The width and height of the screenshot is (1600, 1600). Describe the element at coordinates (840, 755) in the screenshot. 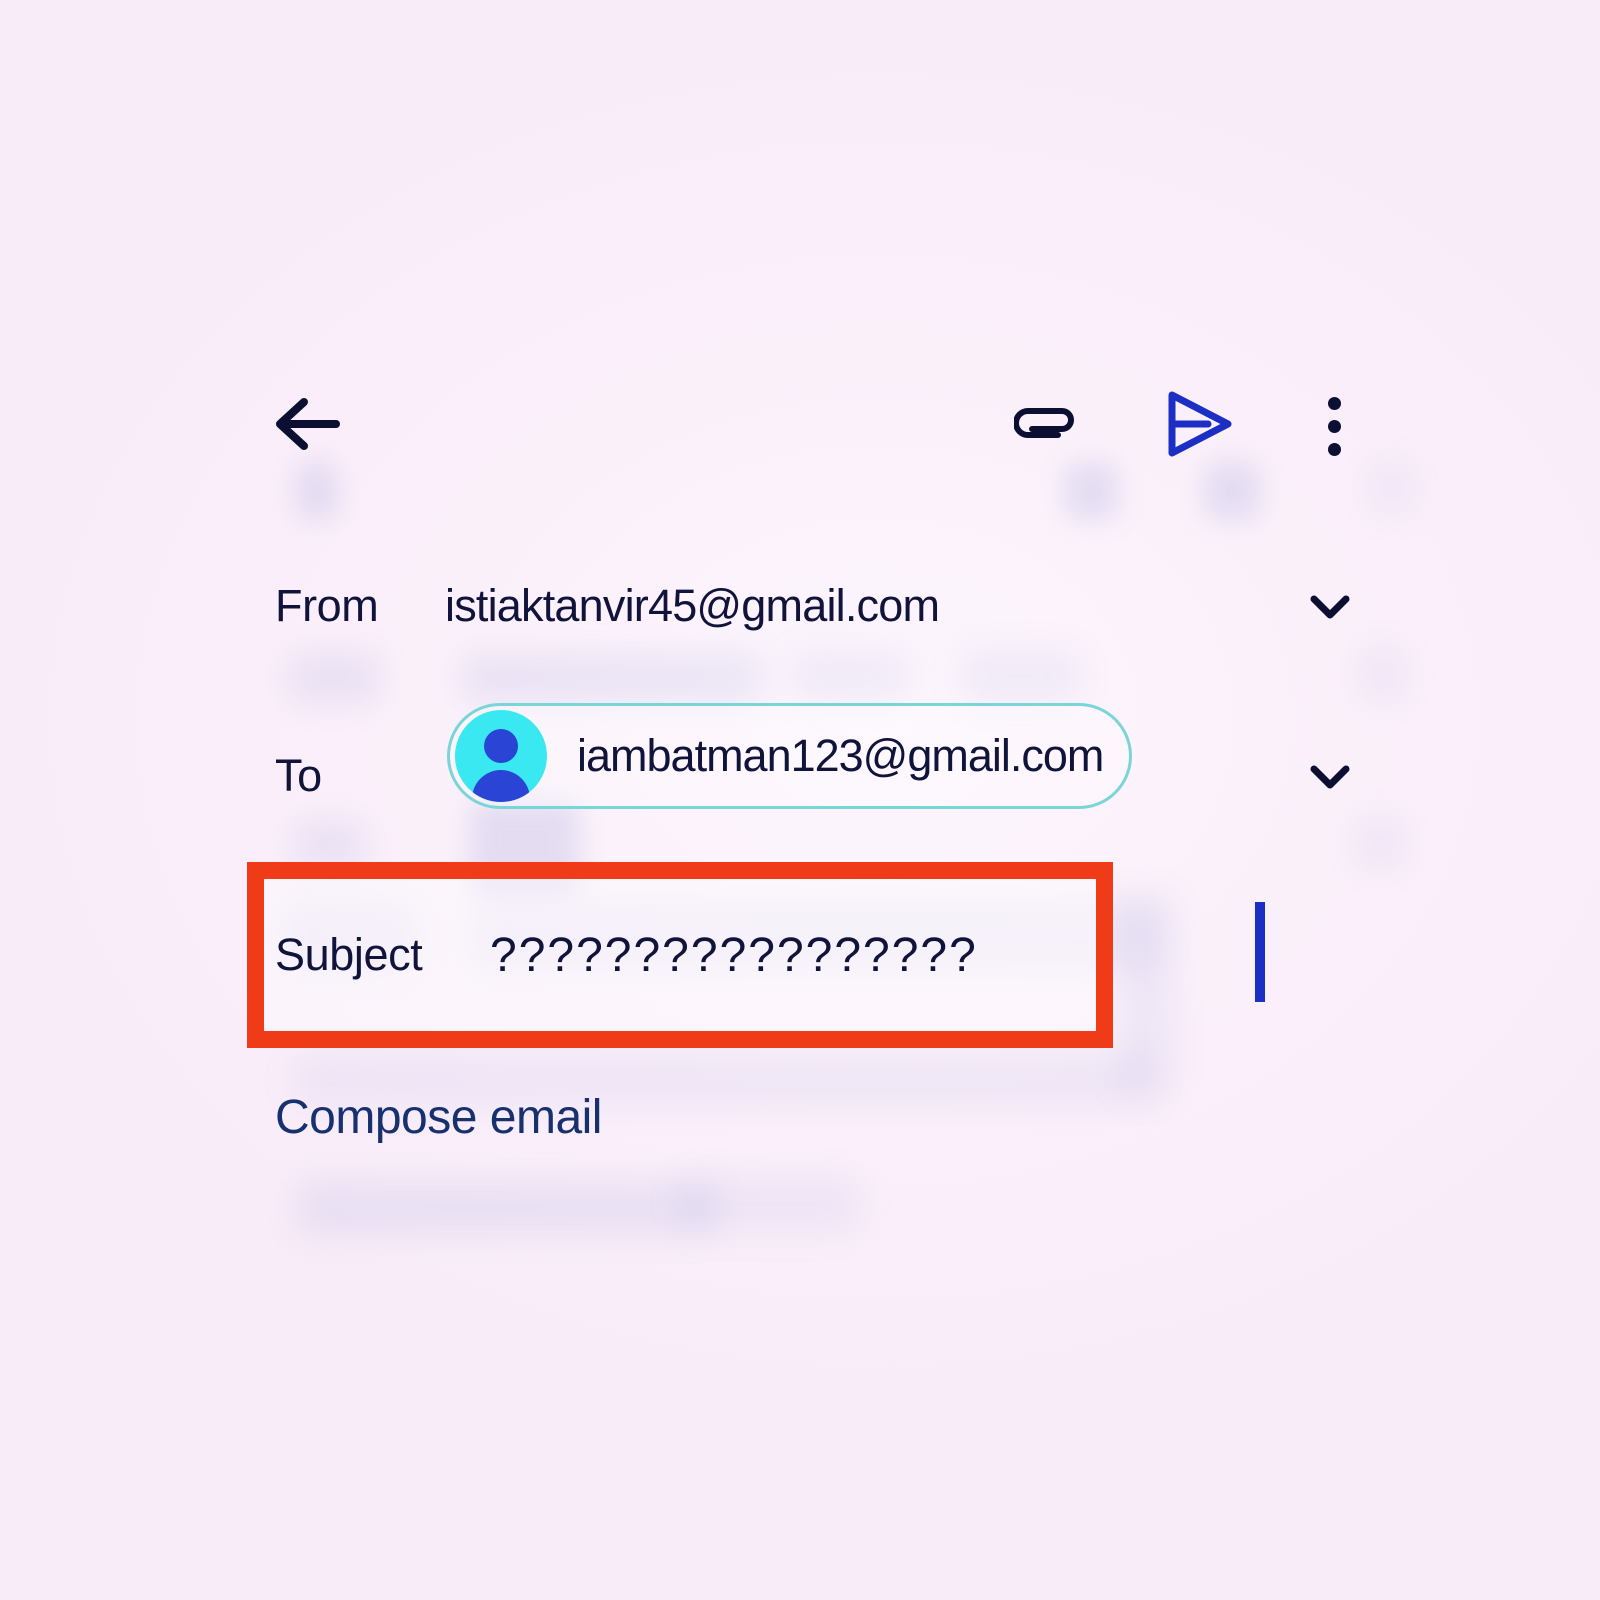

I see `recipient-email: iambatman123@gmail.com` at that location.